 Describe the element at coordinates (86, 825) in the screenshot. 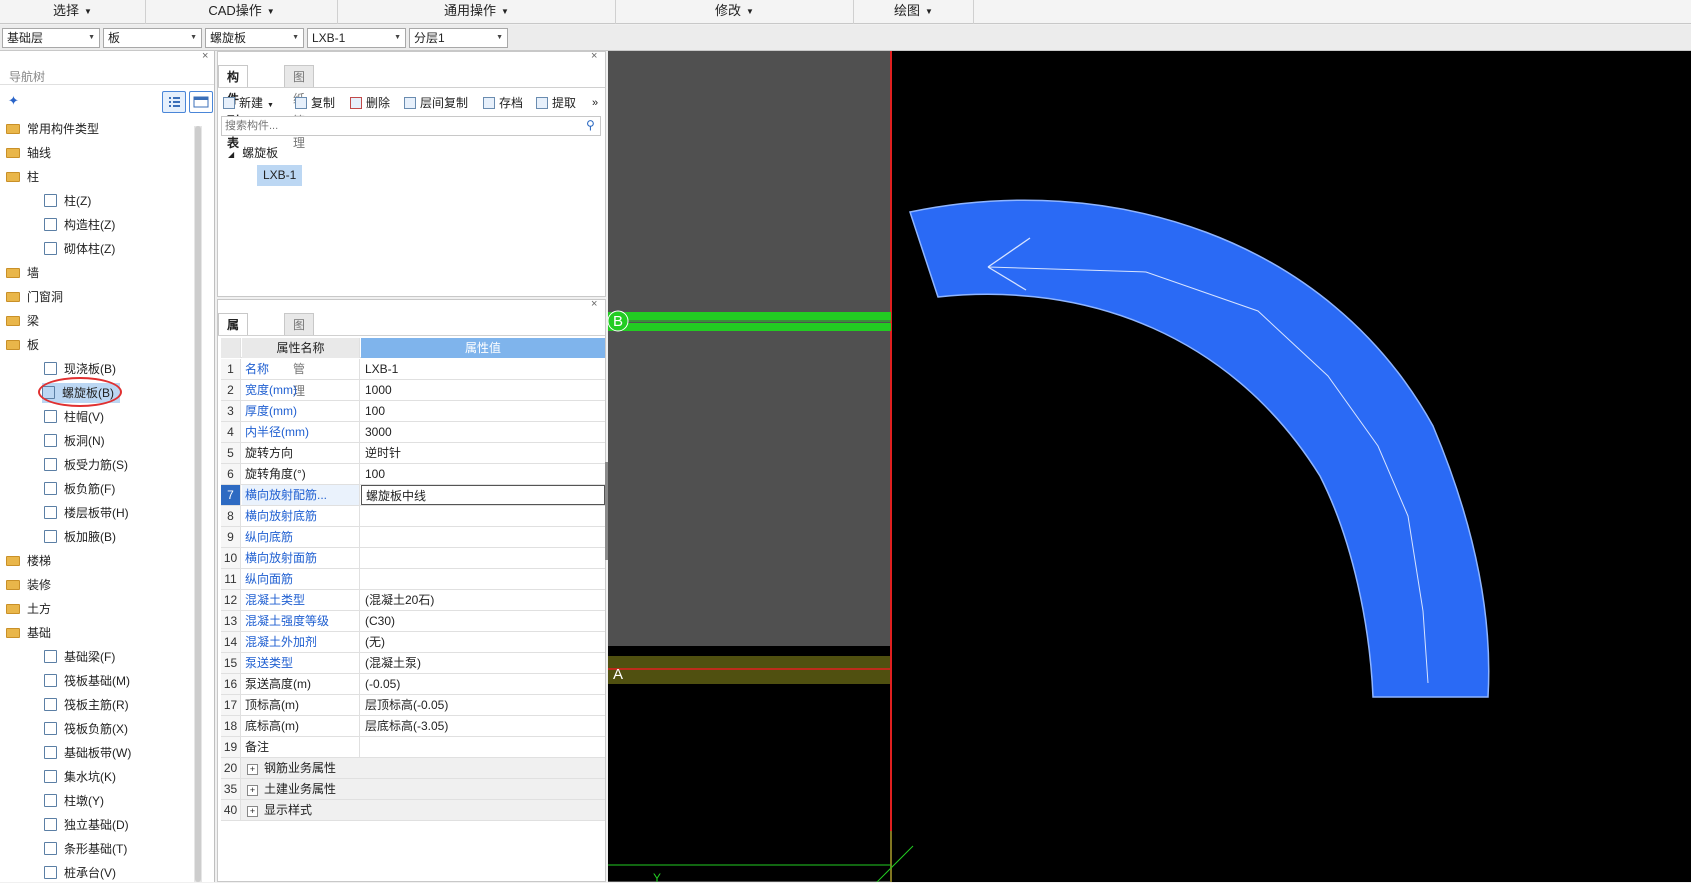

I see `nav-item-isolated-foundation: 独立基础(D)` at that location.